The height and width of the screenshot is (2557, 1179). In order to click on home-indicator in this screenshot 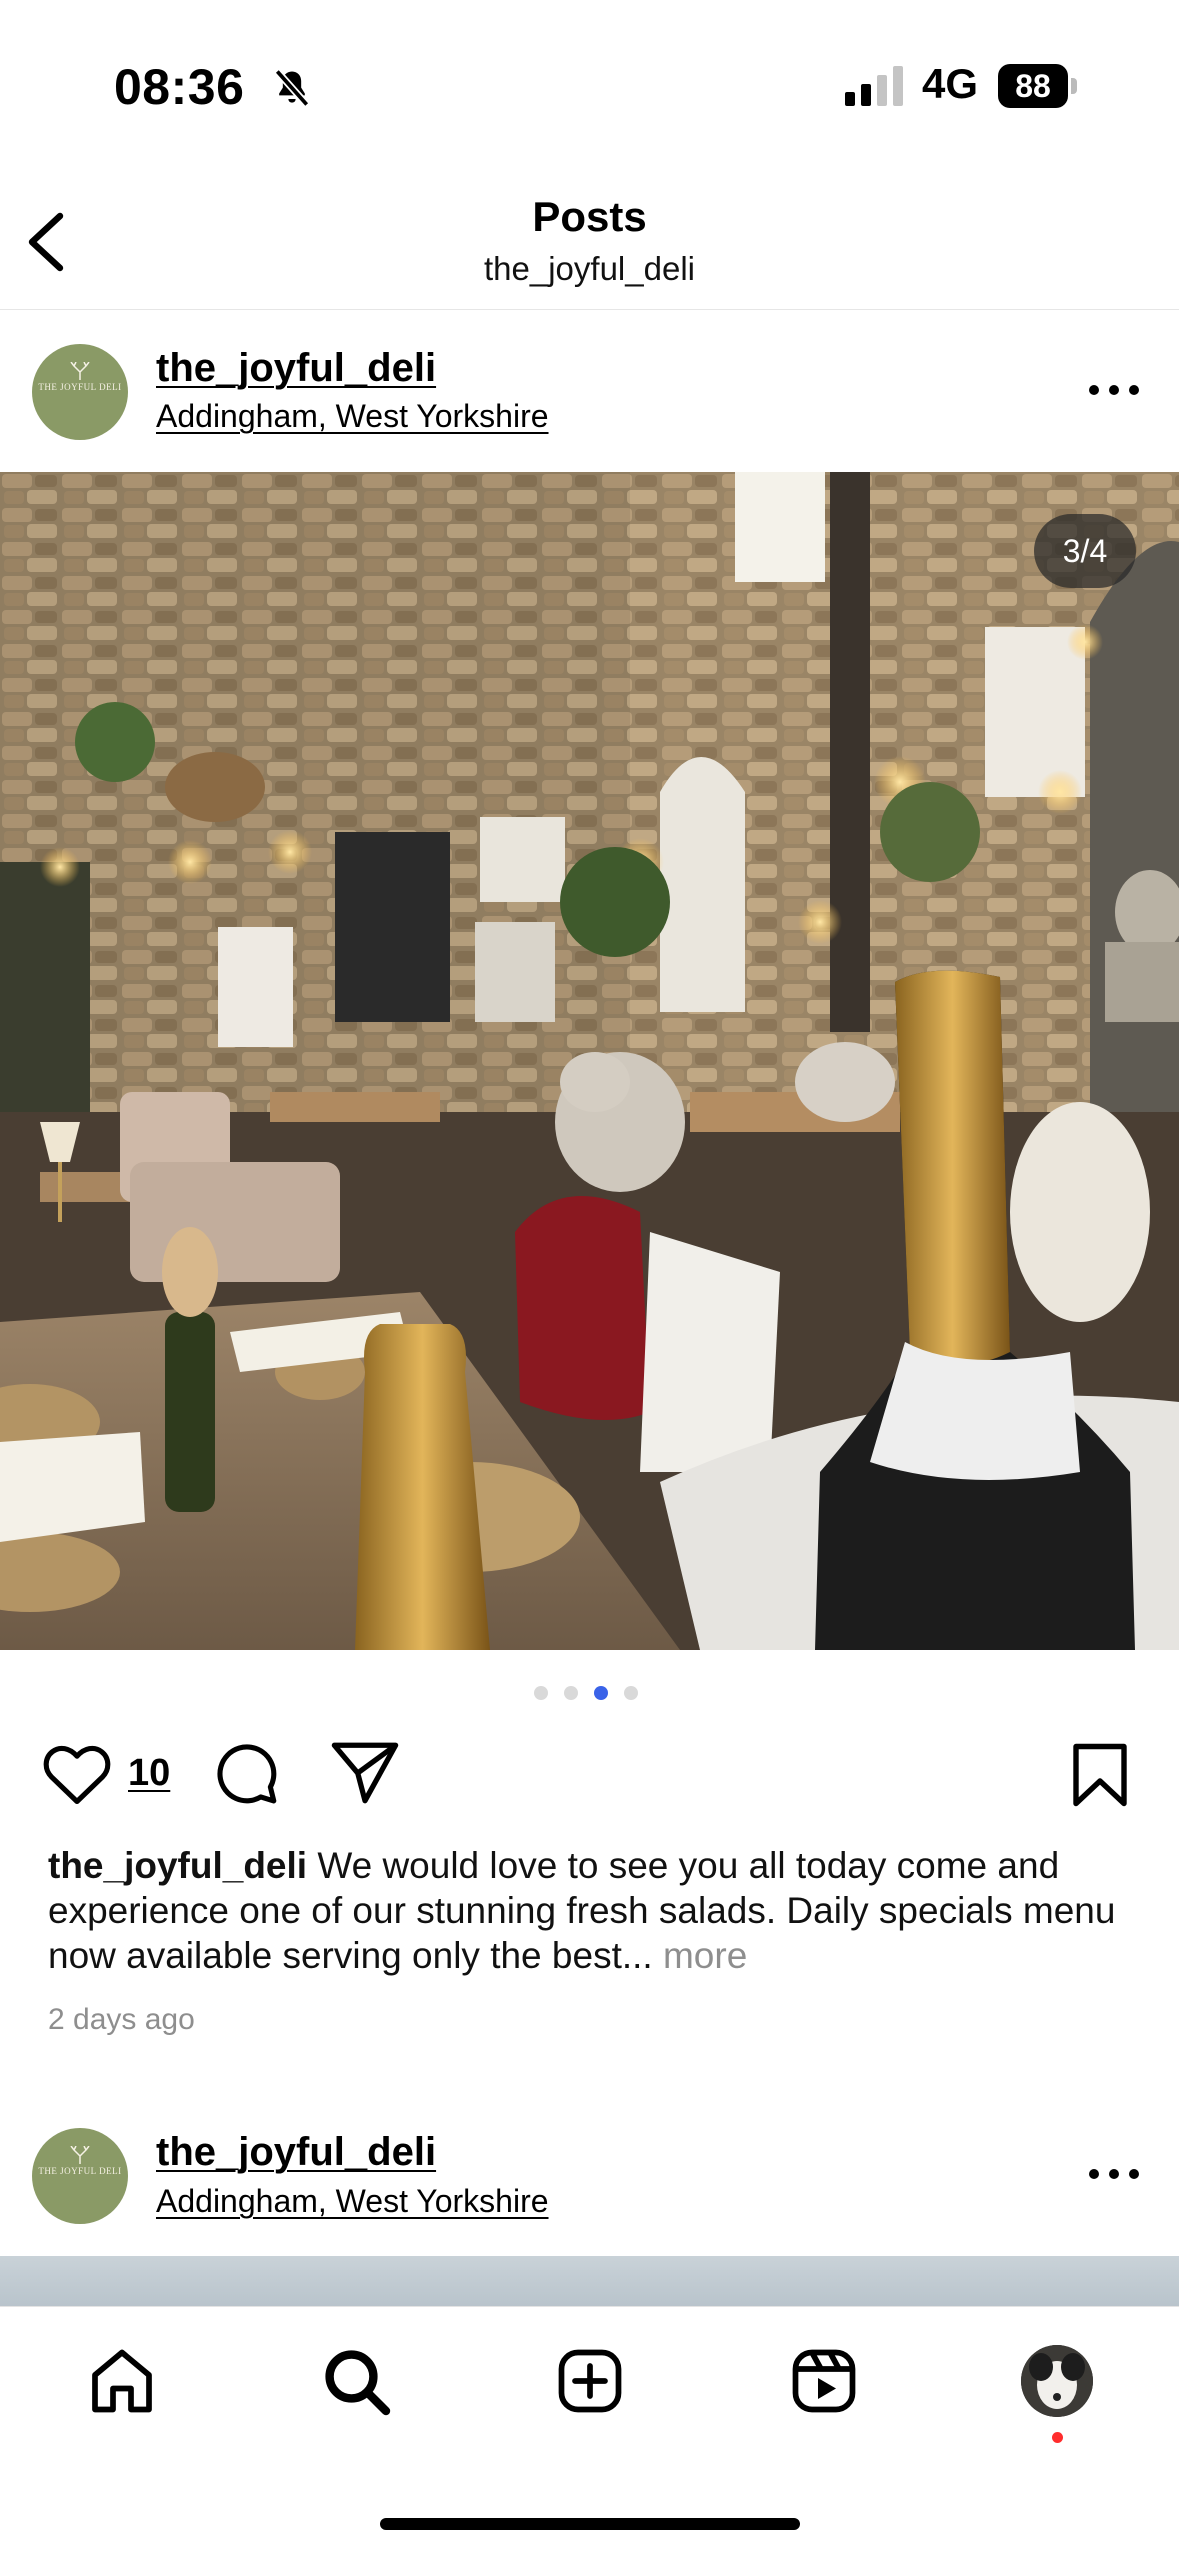, I will do `click(590, 2524)`.